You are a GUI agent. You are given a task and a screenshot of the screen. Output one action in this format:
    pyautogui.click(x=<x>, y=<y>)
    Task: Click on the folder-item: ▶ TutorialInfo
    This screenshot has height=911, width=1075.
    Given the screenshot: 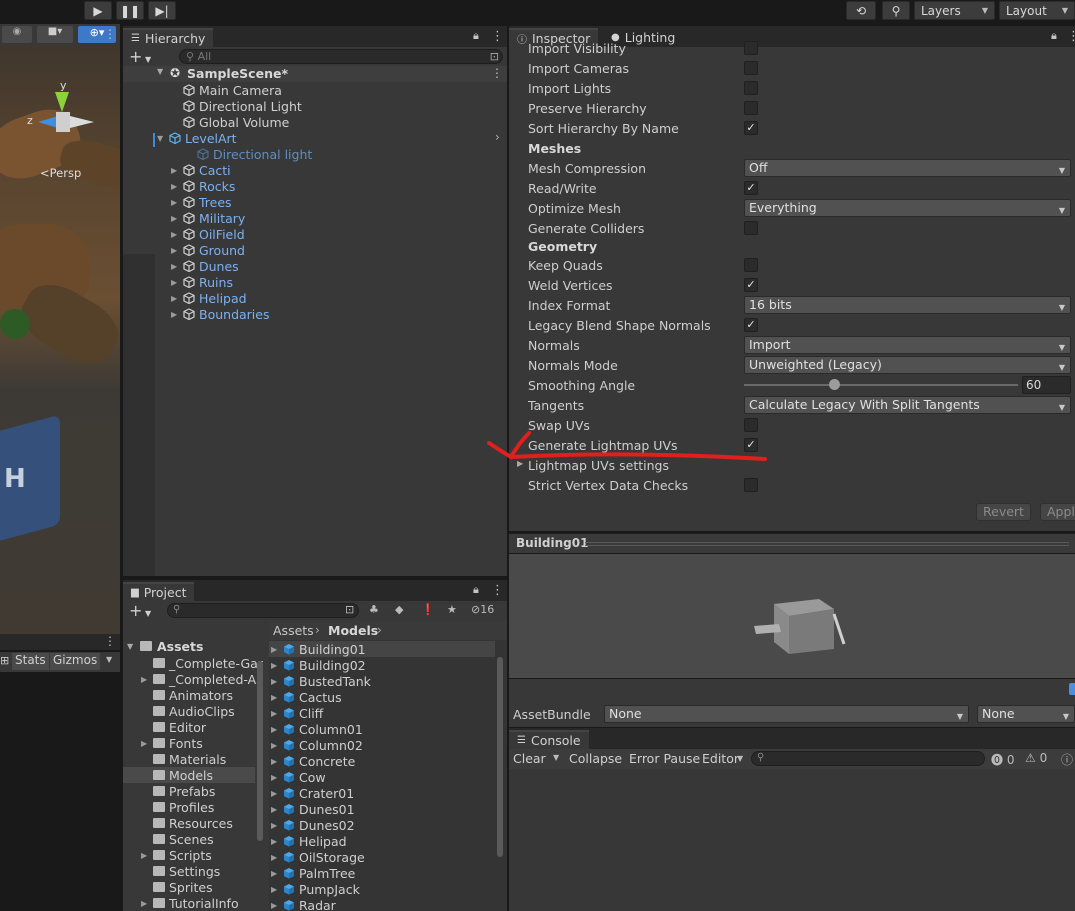 What is the action you would take?
    pyautogui.click(x=190, y=903)
    